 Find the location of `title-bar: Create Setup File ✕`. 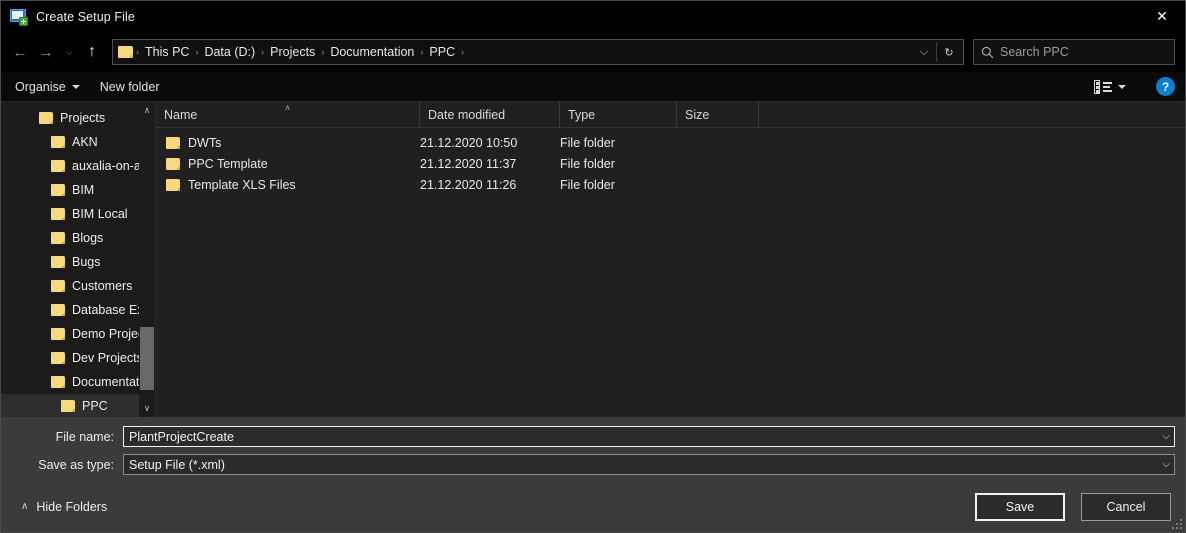

title-bar: Create Setup File ✕ is located at coordinates (593, 16).